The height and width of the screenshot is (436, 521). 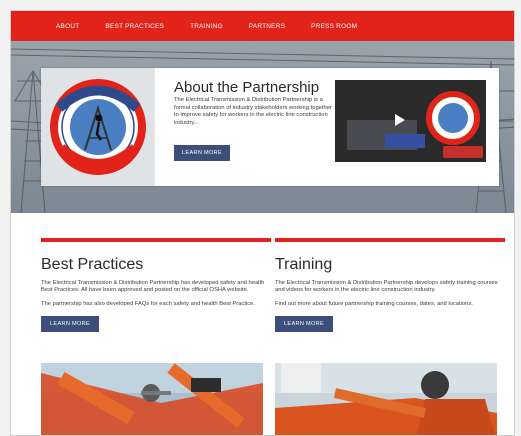 I want to click on best-practices-title: Best Practices, so click(x=92, y=264).